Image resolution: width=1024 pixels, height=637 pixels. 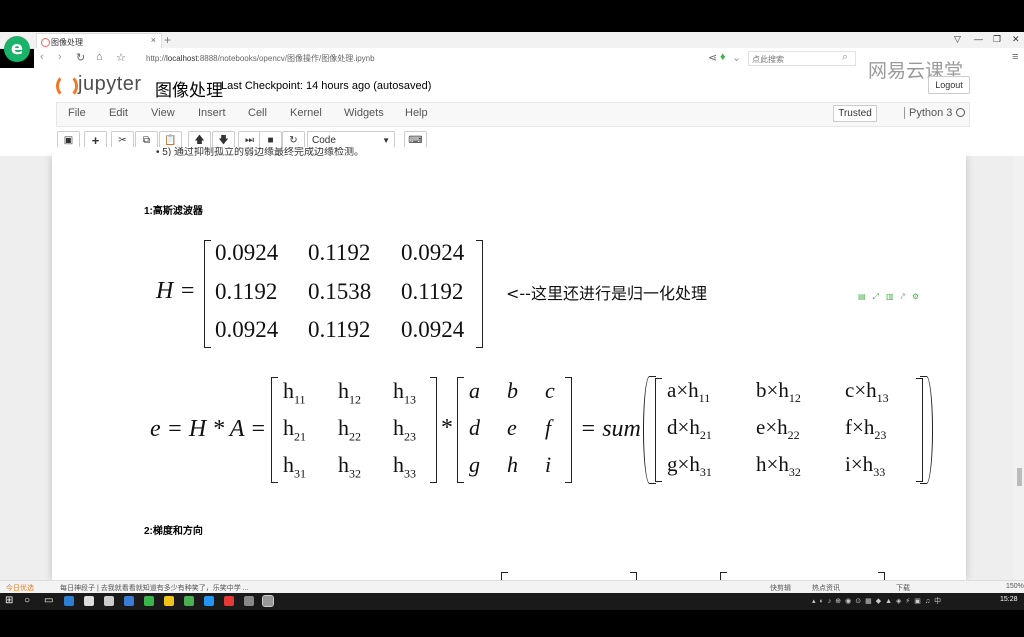 I want to click on share-icon: ⋖, so click(x=712, y=57).